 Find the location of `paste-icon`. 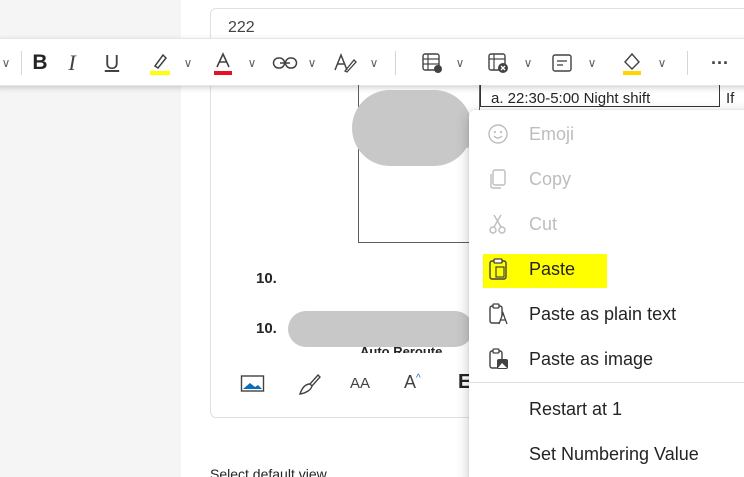

paste-icon is located at coordinates (498, 269).